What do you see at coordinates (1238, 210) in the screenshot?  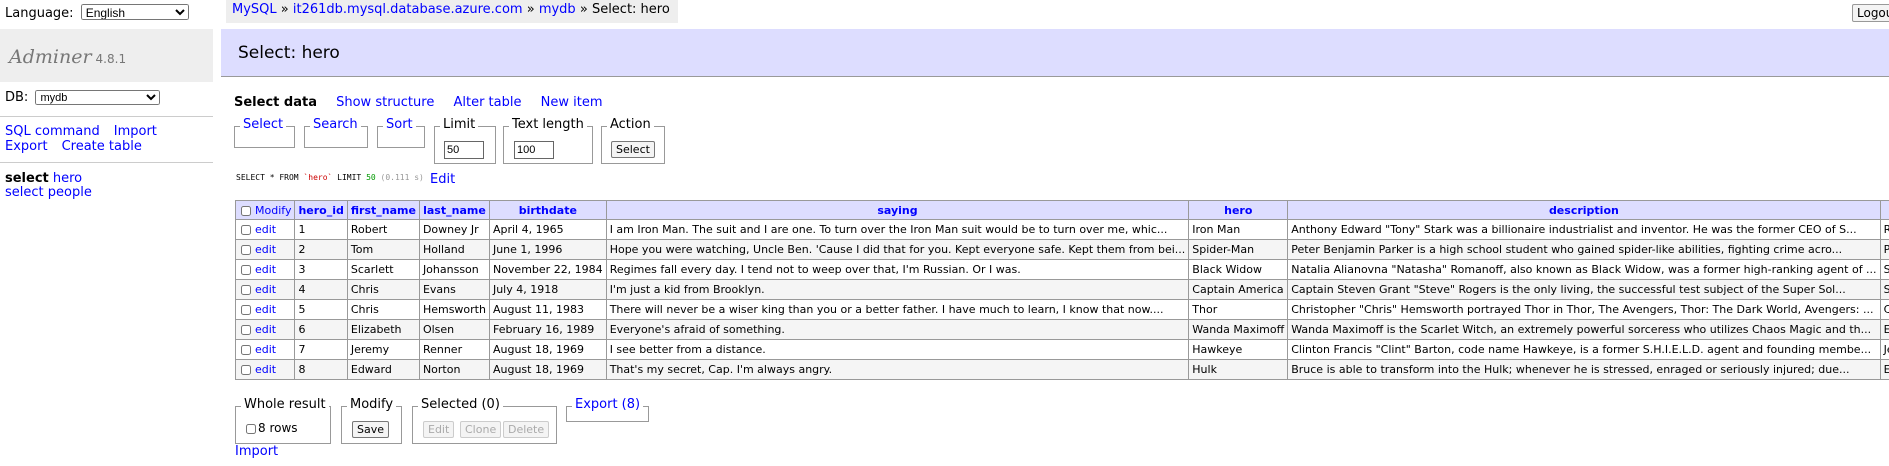 I see `column-header: hero` at bounding box center [1238, 210].